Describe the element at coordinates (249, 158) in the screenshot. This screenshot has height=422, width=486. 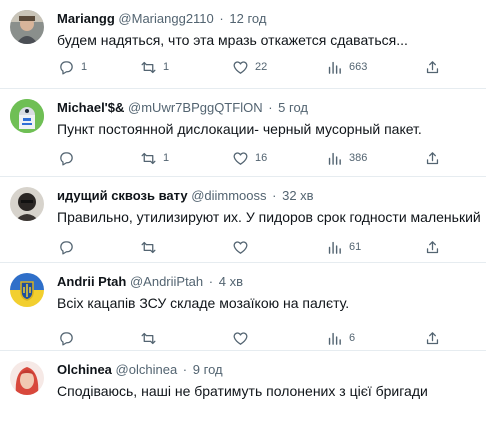
I see `like-button: 16` at that location.